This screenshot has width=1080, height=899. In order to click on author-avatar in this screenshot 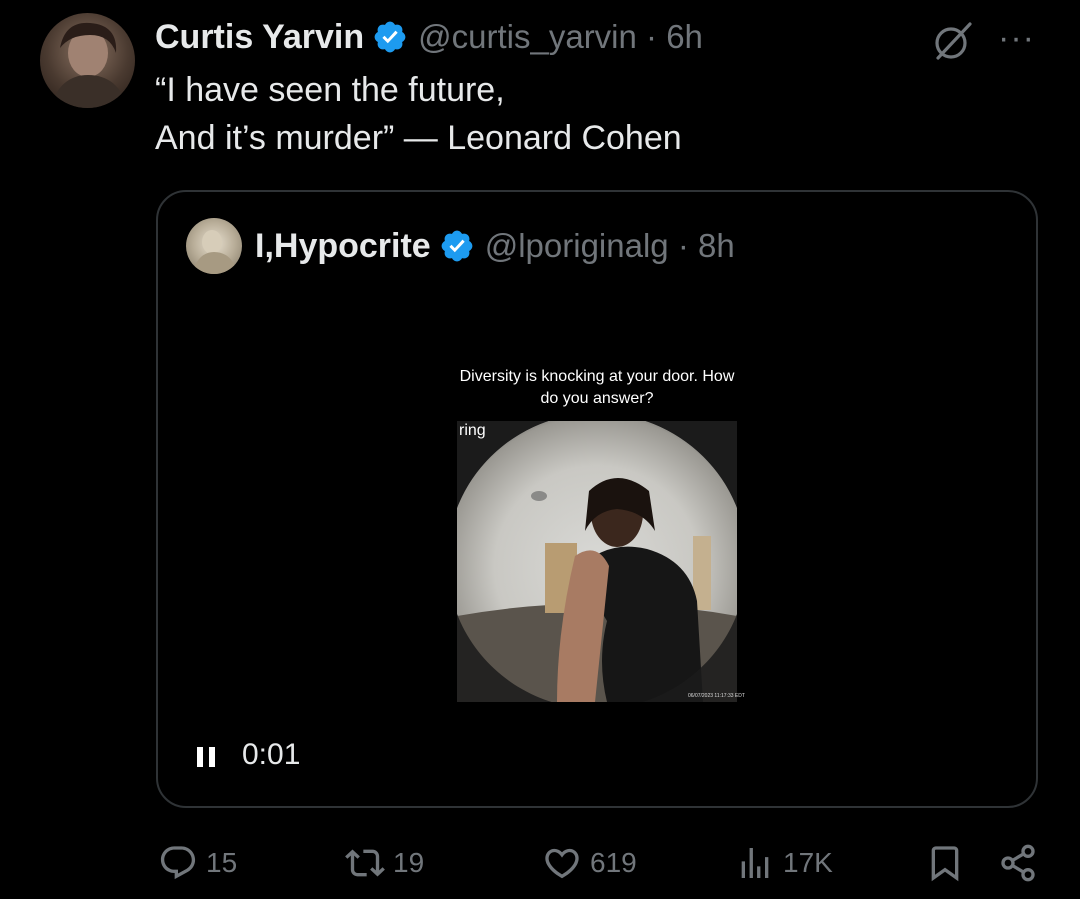, I will do `click(87, 60)`.